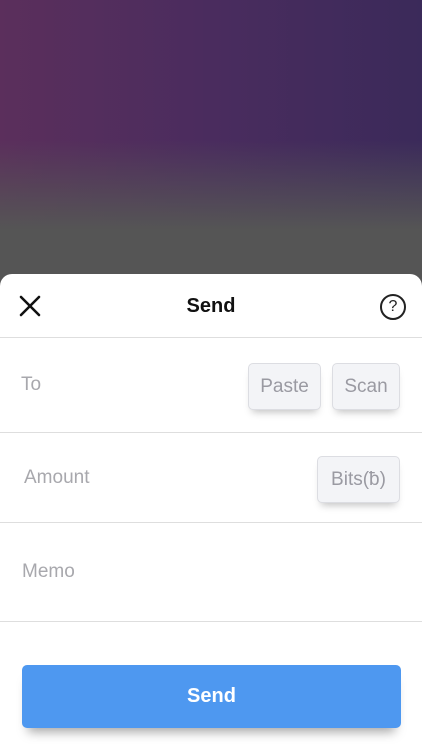  Describe the element at coordinates (284, 386) in the screenshot. I see `paste-button: Paste` at that location.